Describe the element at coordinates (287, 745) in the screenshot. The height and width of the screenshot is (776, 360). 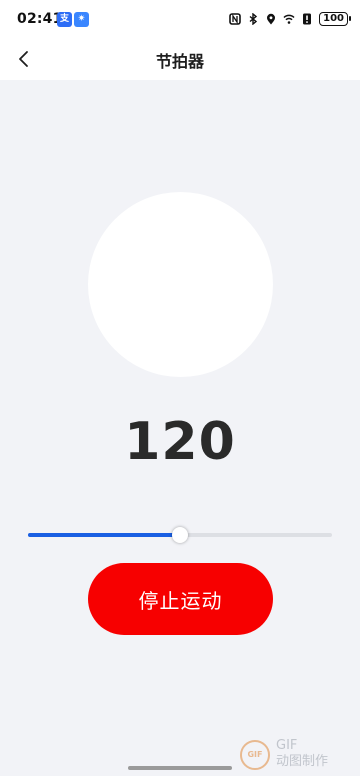
I see `watermark-line-1: GIF` at that location.